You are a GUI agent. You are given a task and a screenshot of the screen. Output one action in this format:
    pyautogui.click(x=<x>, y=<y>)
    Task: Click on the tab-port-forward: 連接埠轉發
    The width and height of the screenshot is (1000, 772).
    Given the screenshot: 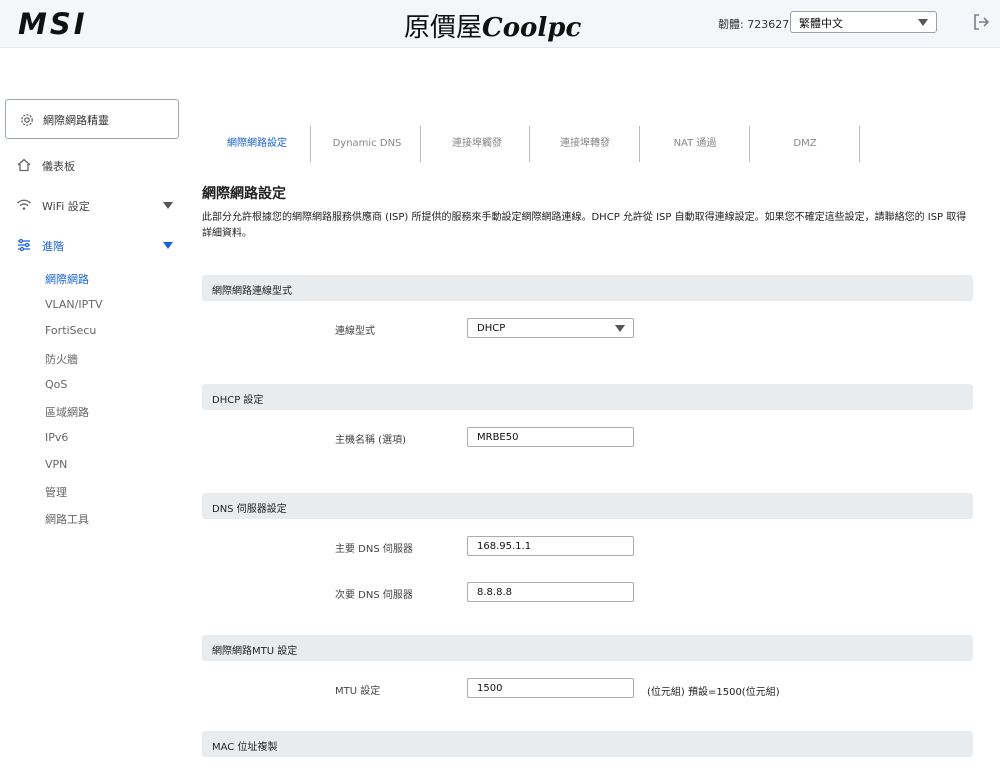 What is the action you would take?
    pyautogui.click(x=585, y=144)
    